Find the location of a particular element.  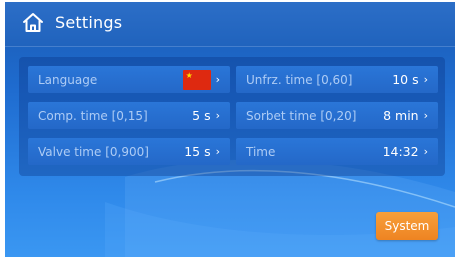

valve-time-setting: Valve time [0,900] 15 s › is located at coordinates (129, 151).